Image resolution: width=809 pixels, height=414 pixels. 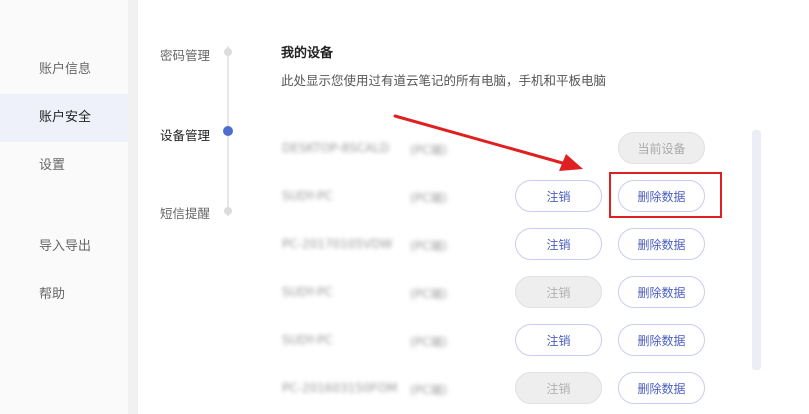 What do you see at coordinates (661, 148) in the screenshot?
I see `current-device-button: 当前设备` at bounding box center [661, 148].